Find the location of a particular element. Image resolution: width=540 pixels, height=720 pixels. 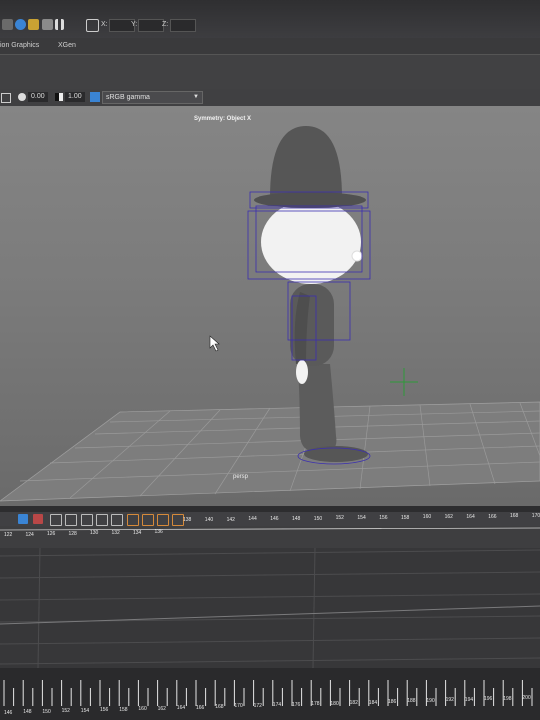

linear-tangent-icon is located at coordinates (87, 520).